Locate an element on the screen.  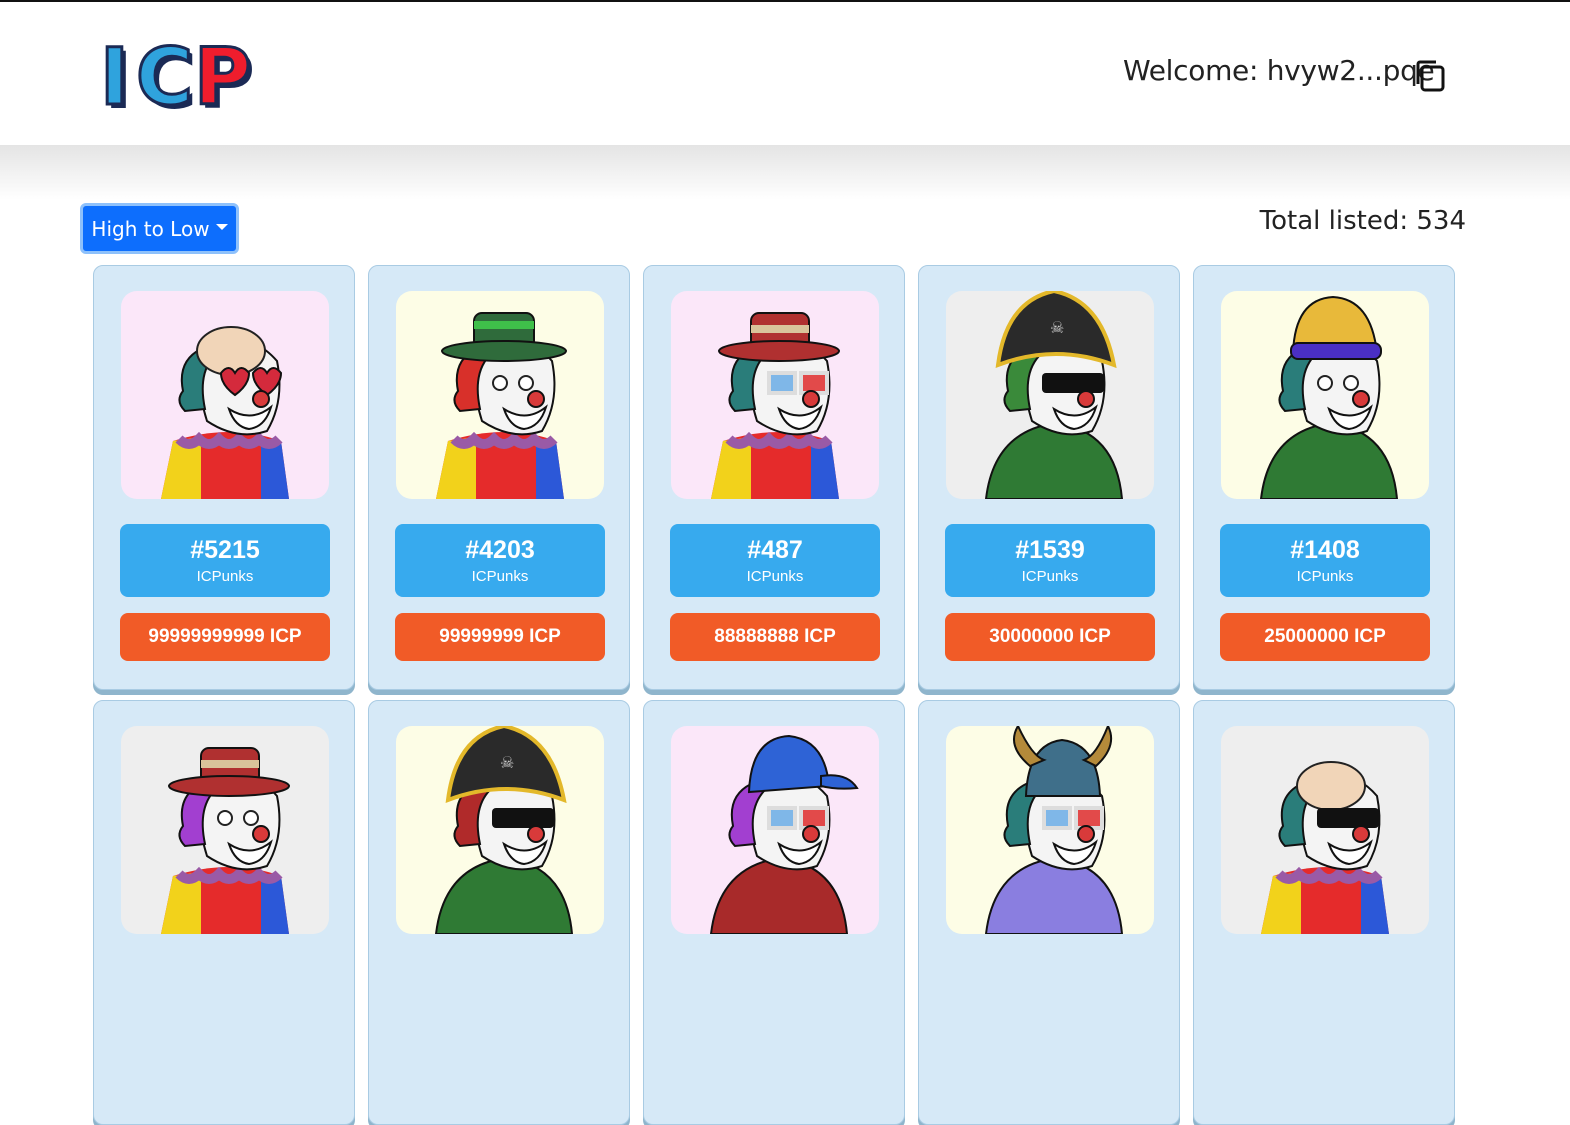
svg-text: I is located at coordinates (114, 74).